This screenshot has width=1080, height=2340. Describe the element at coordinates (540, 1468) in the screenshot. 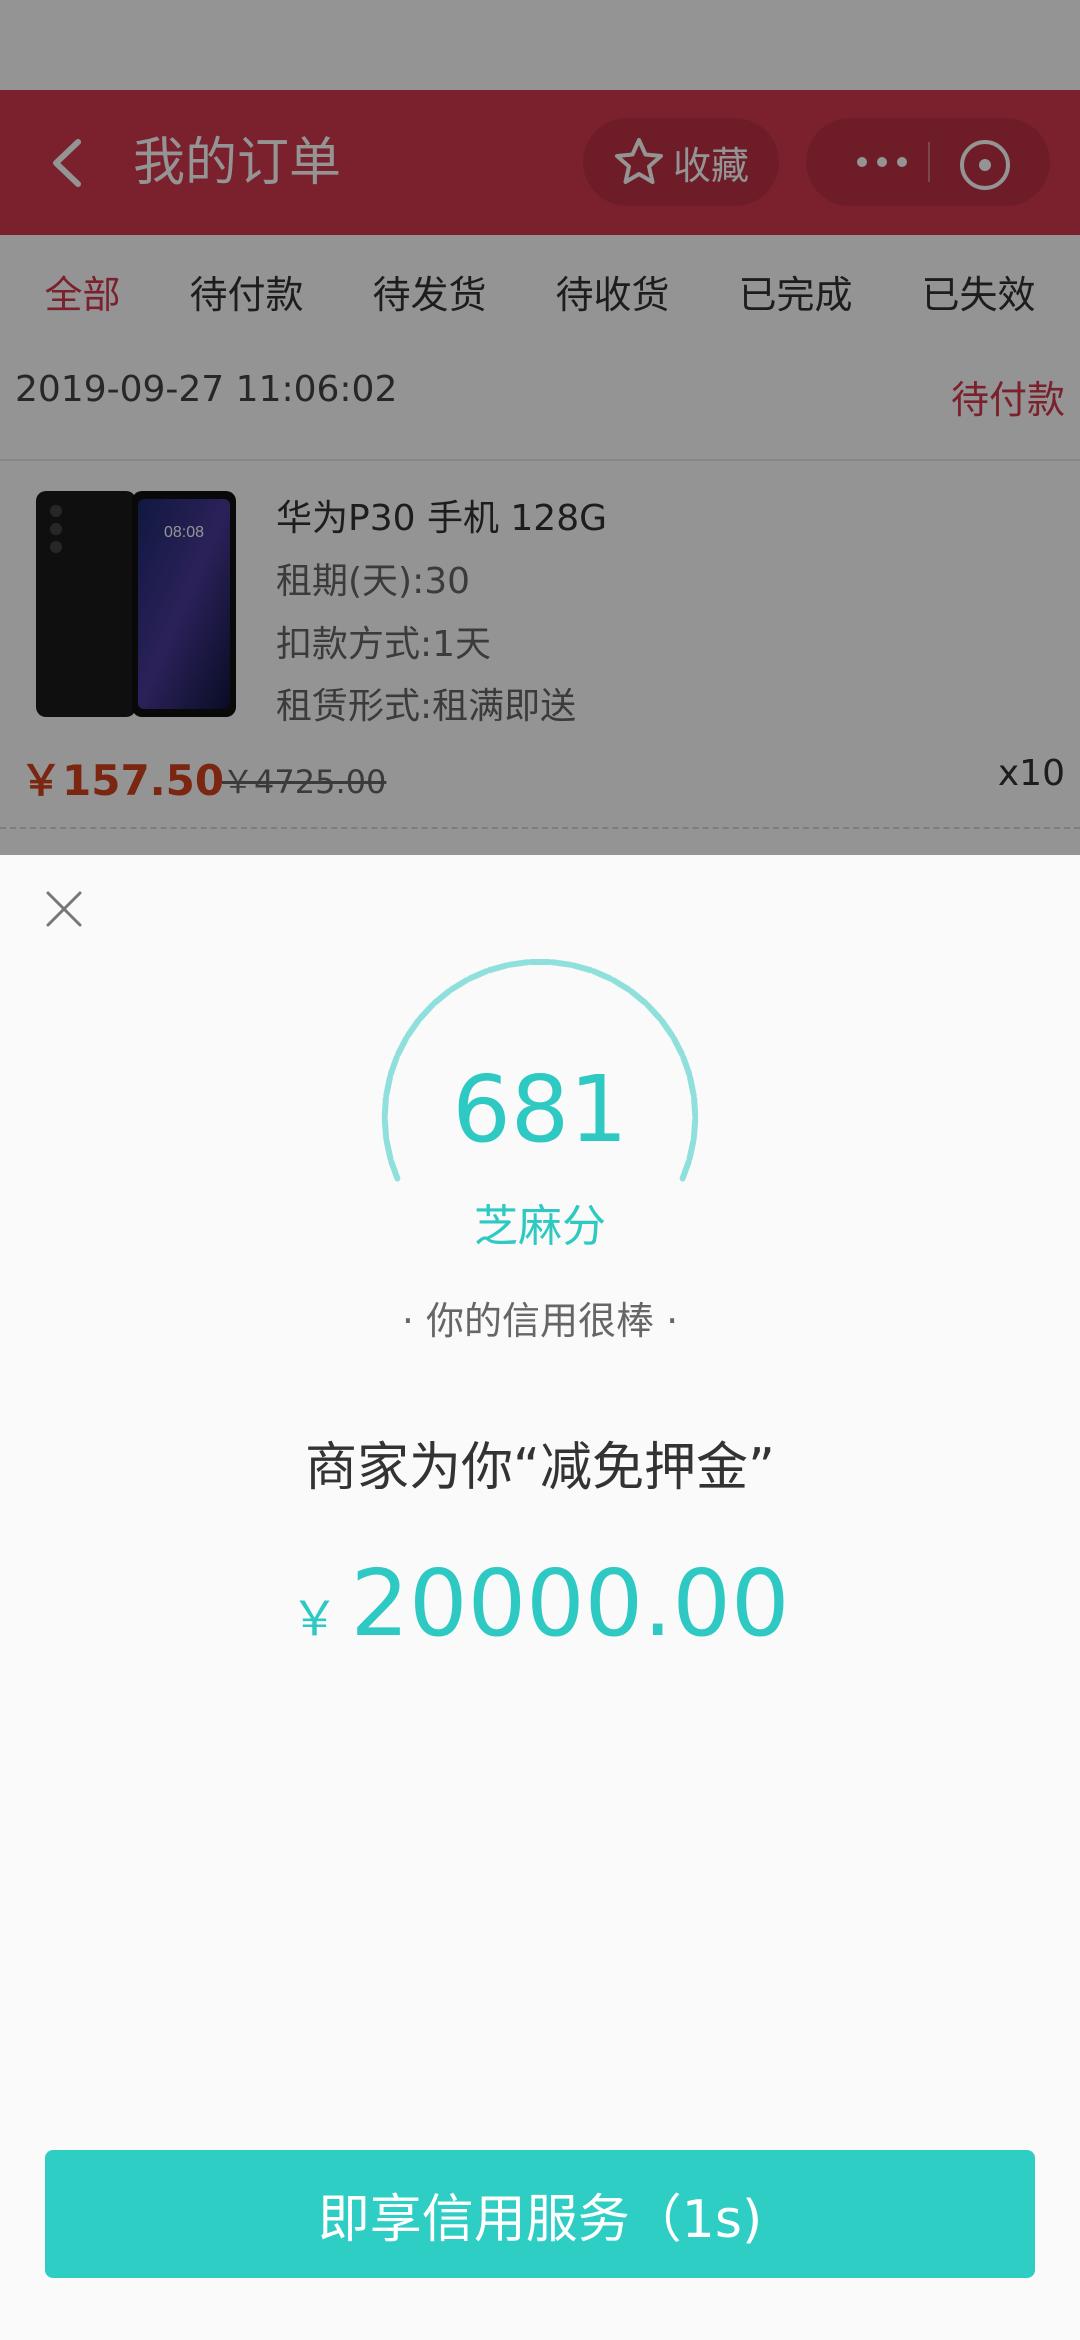

I see `deposit-waiver-text: 商家为你“减免押金”` at that location.